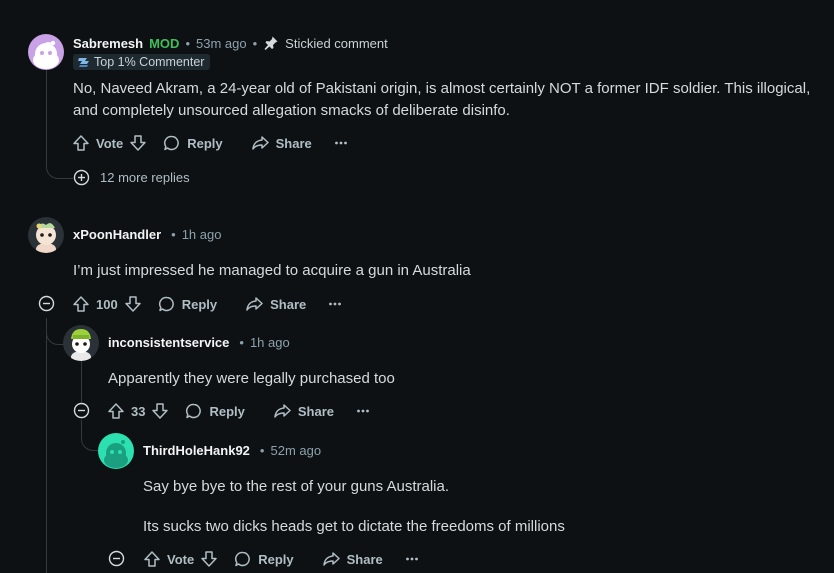 This screenshot has width=834, height=573. I want to click on comment-header: xPoonHandler • 1h ago, so click(147, 234).